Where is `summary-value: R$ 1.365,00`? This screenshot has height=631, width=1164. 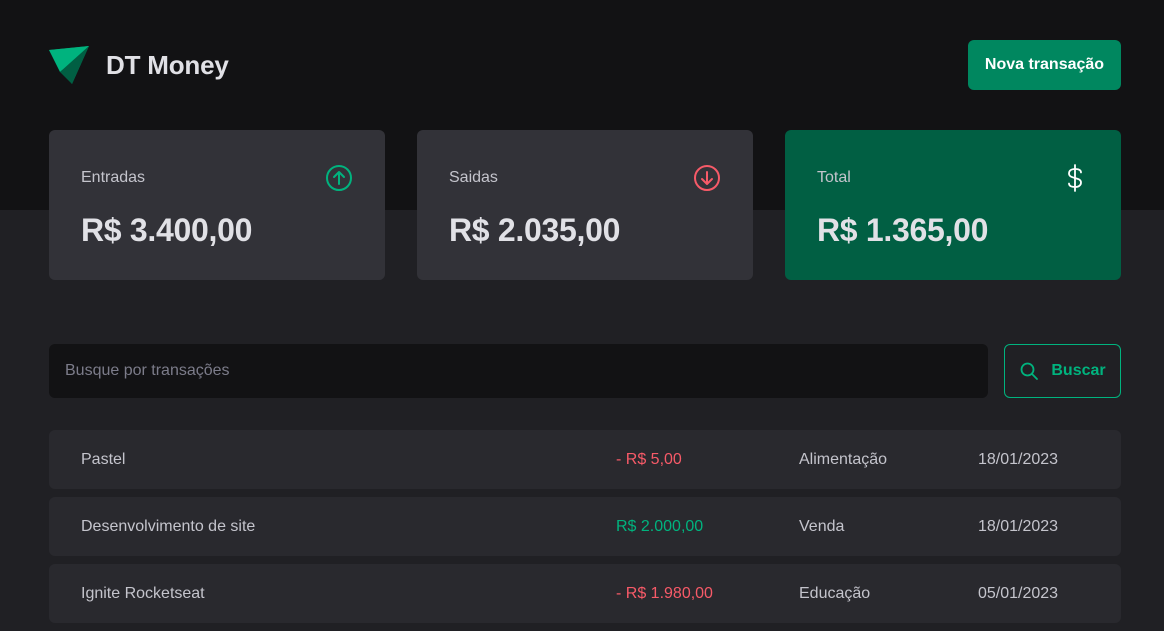
summary-value: R$ 1.365,00 is located at coordinates (903, 230).